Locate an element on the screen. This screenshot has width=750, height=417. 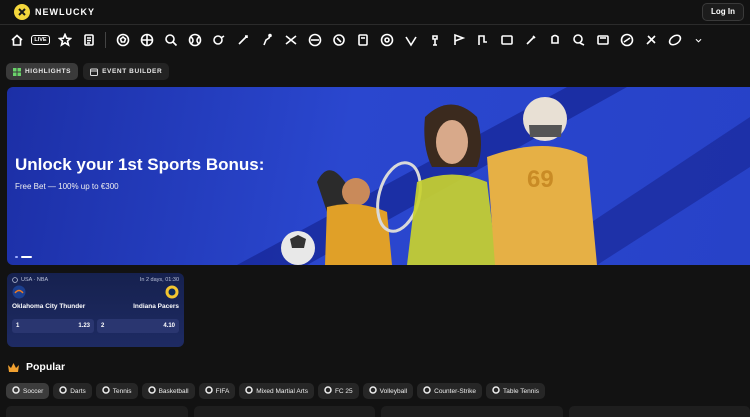
handball-icon is located at coordinates (314, 40).